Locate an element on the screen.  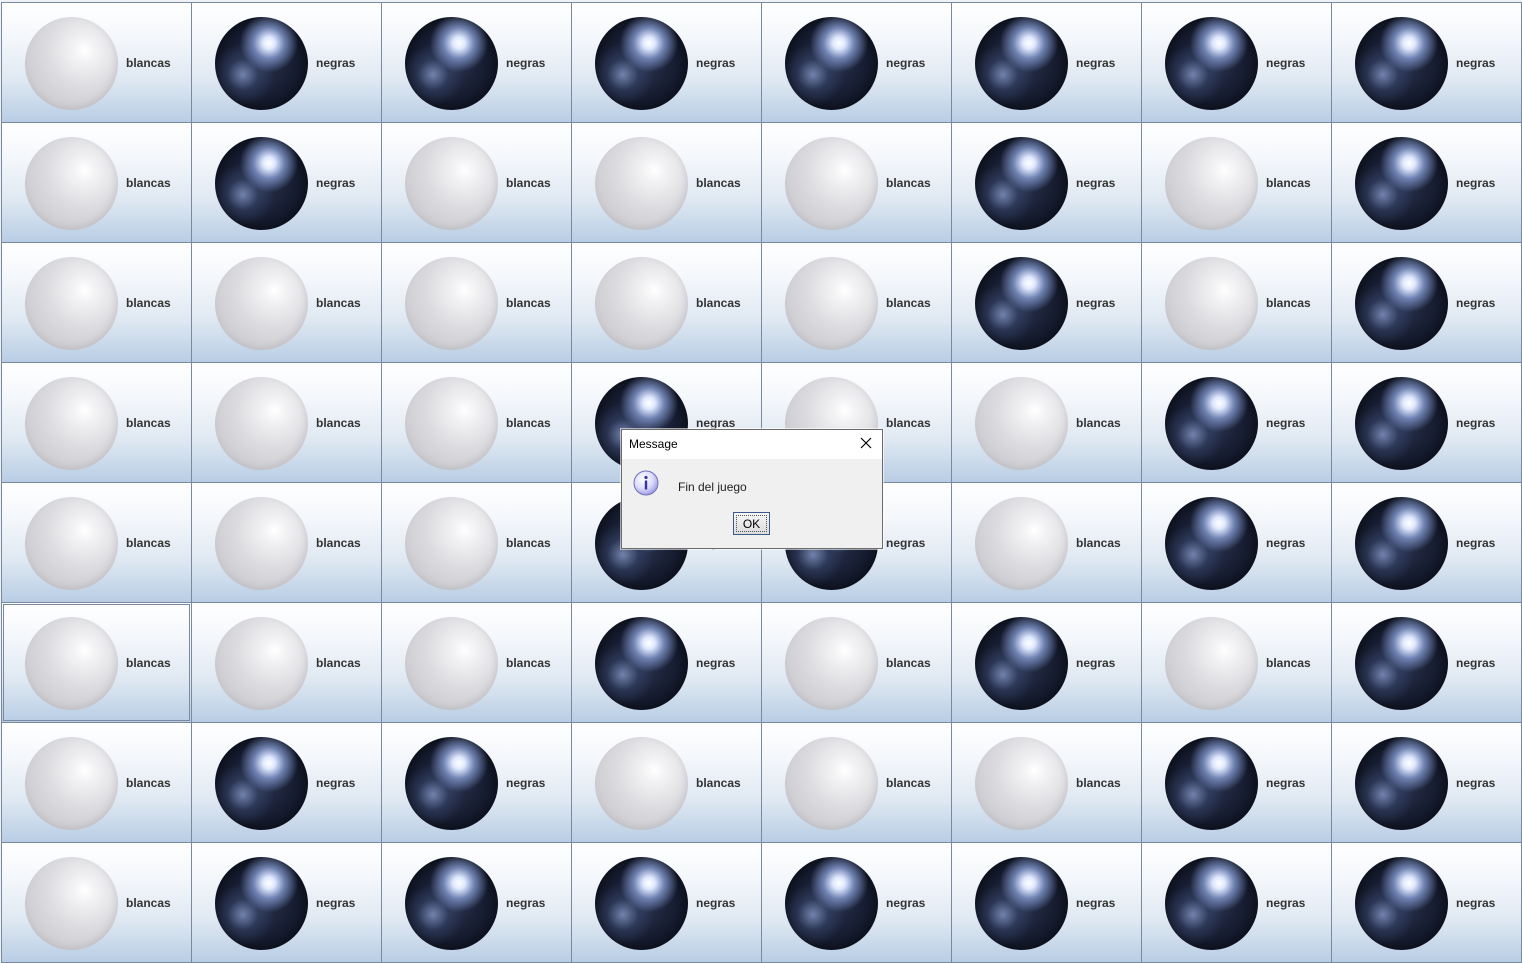
close-icon is located at coordinates (866, 444).